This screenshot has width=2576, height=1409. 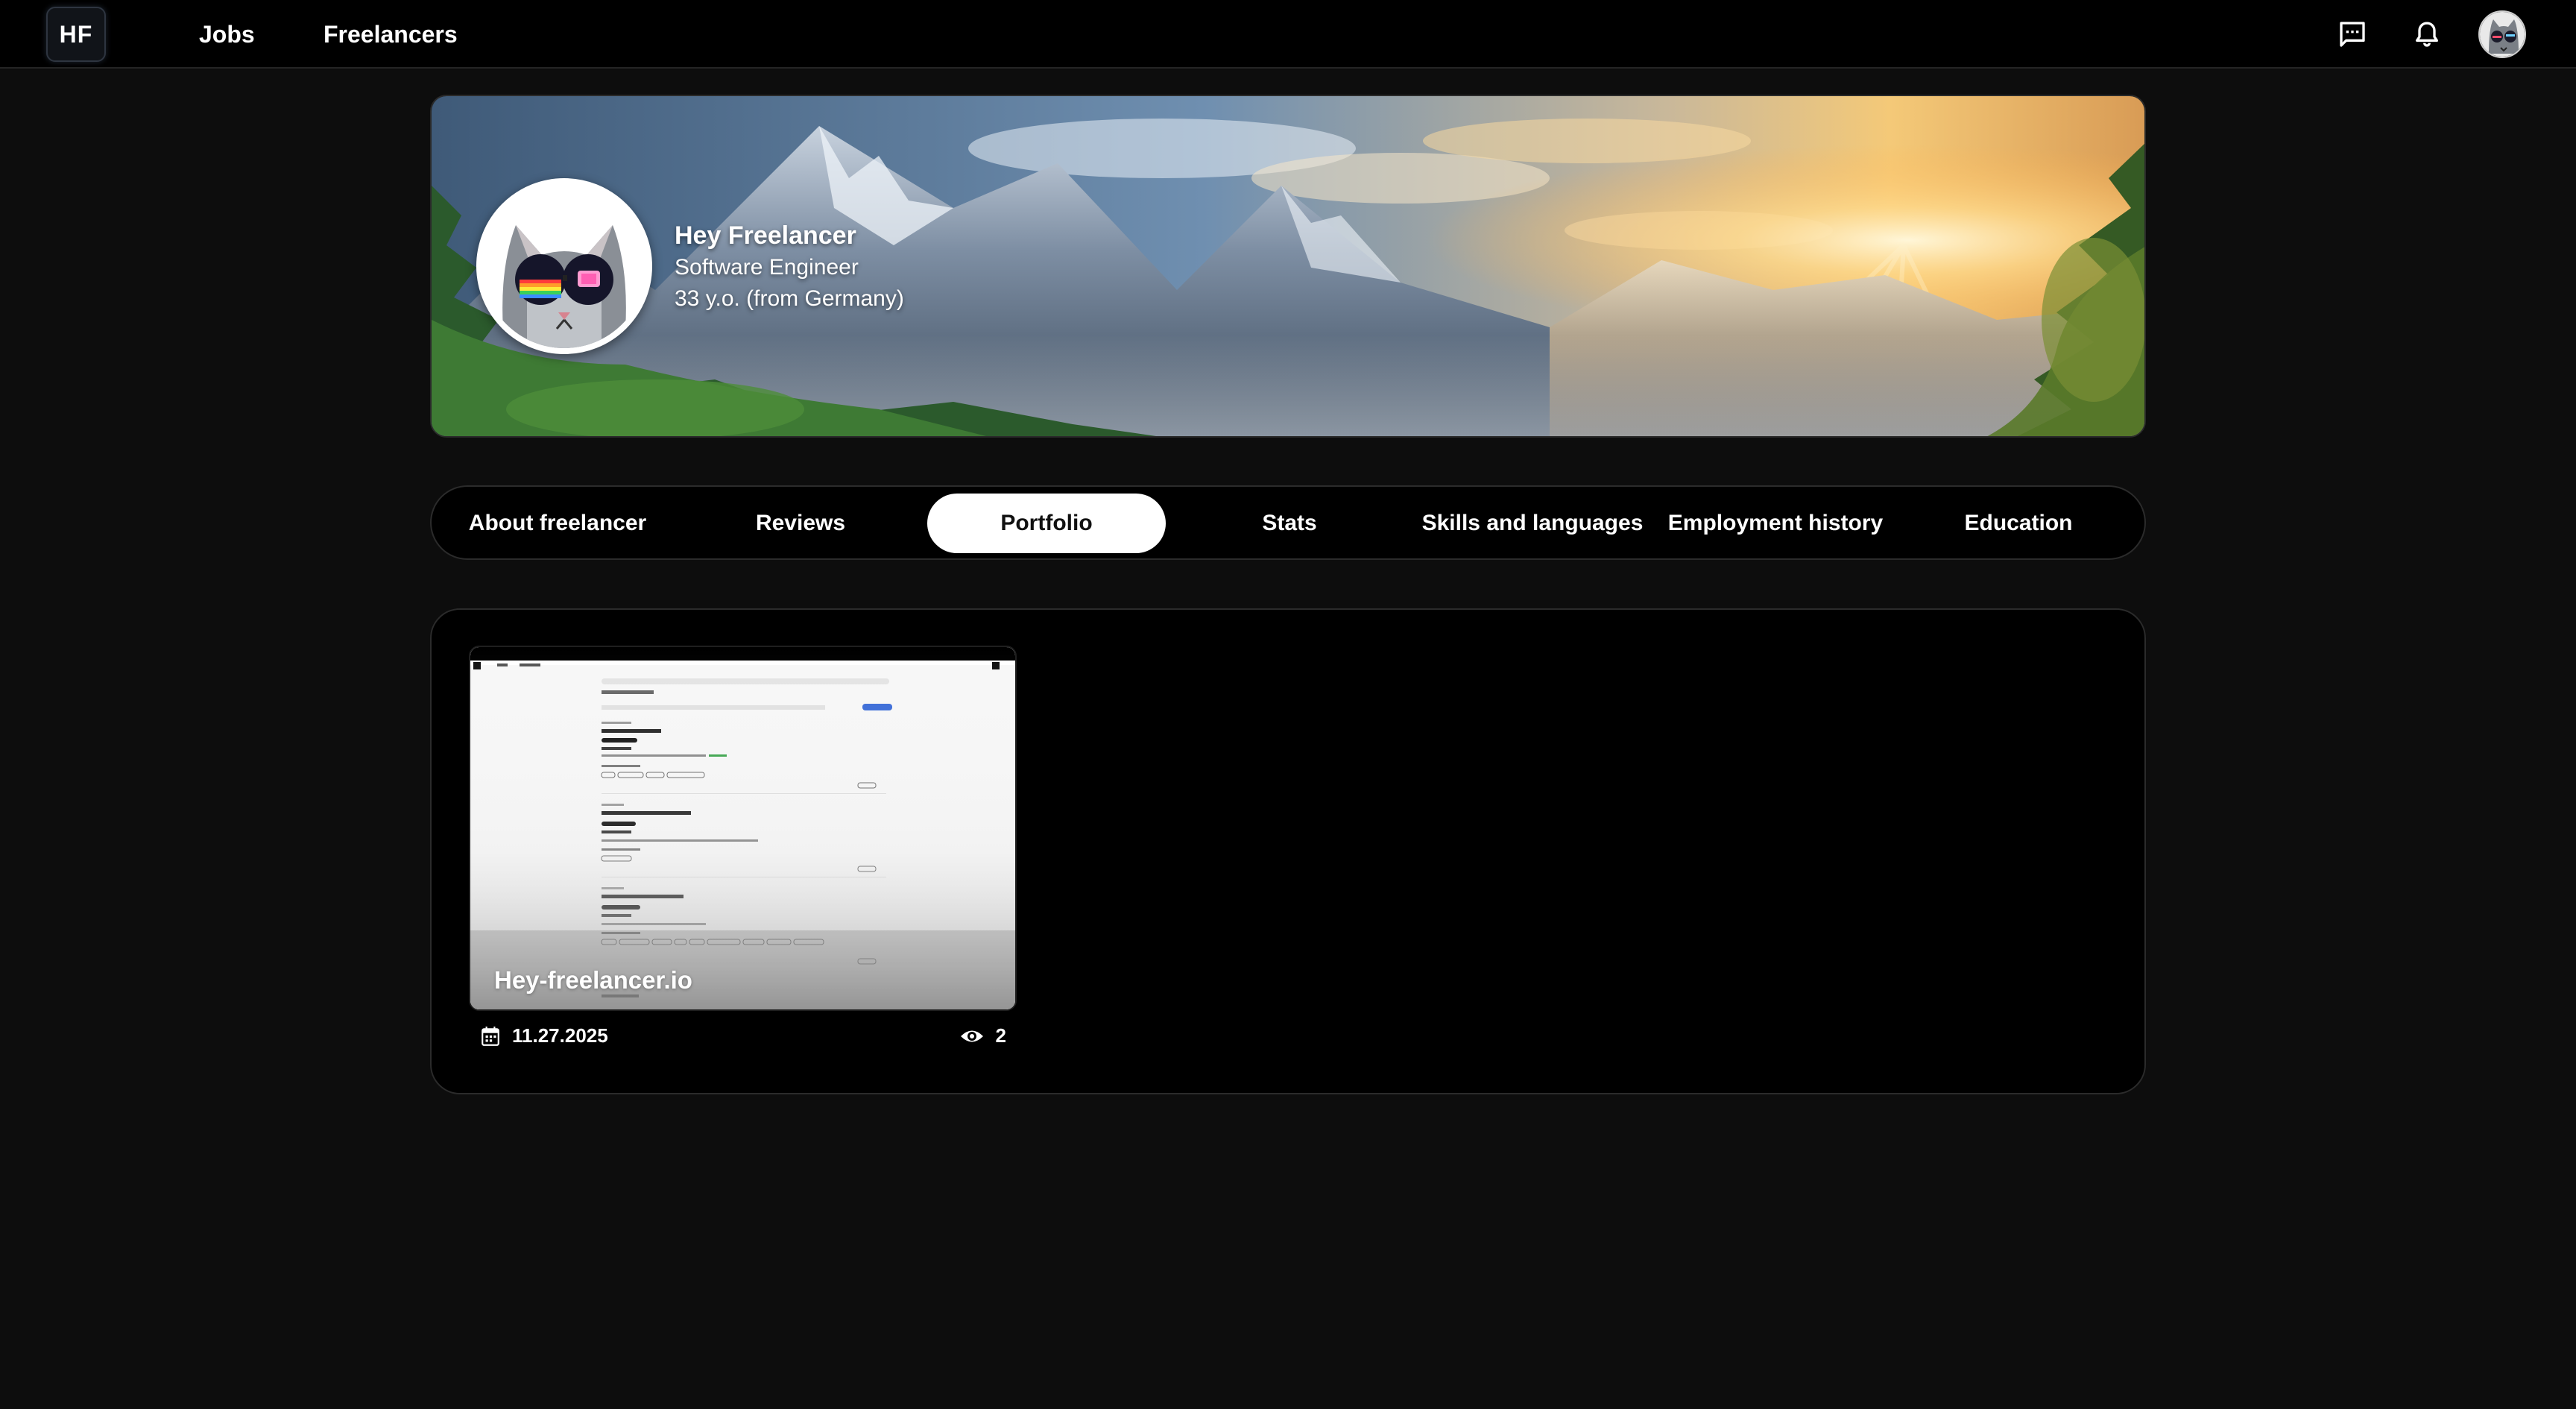 What do you see at coordinates (765, 236) in the screenshot?
I see `profile-name: Hey Freelancer` at bounding box center [765, 236].